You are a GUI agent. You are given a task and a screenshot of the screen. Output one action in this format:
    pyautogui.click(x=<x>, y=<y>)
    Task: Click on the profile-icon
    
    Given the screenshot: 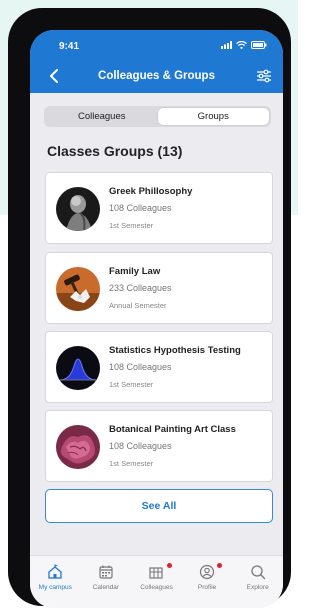 What is the action you would take?
    pyautogui.click(x=207, y=572)
    